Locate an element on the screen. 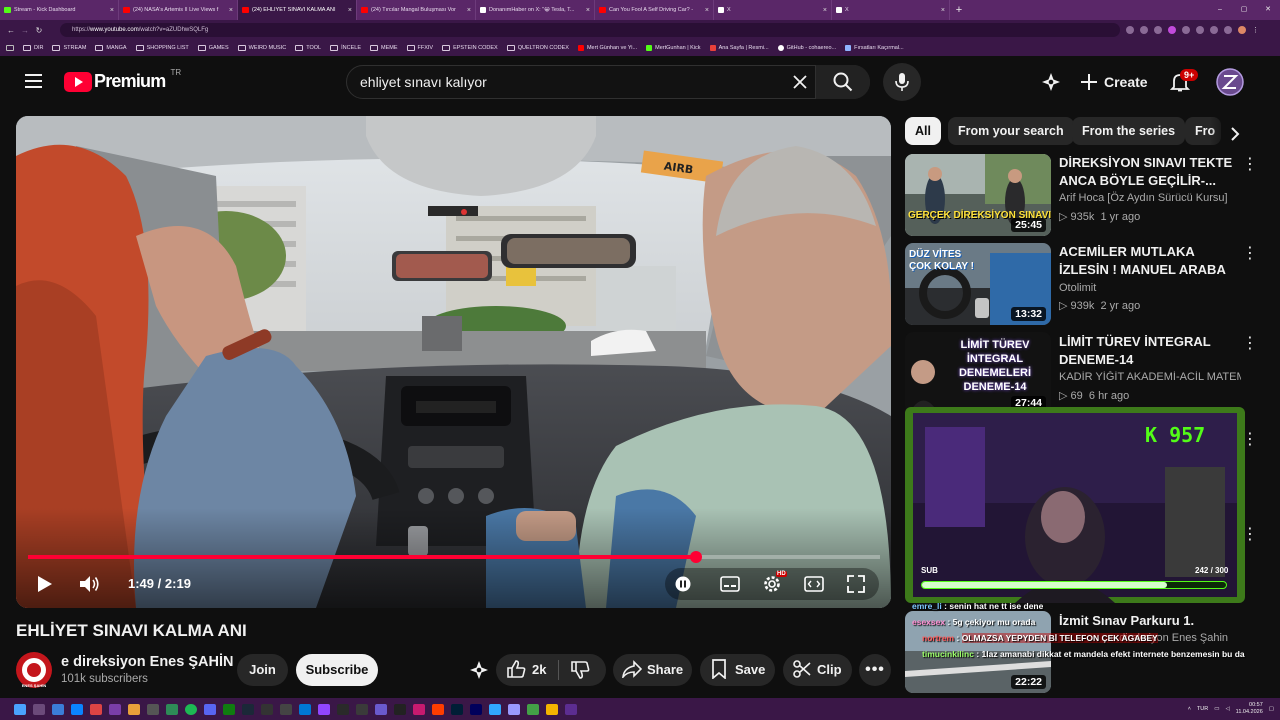 The image size is (1280, 720). theater-mode-icon is located at coordinates (814, 584).